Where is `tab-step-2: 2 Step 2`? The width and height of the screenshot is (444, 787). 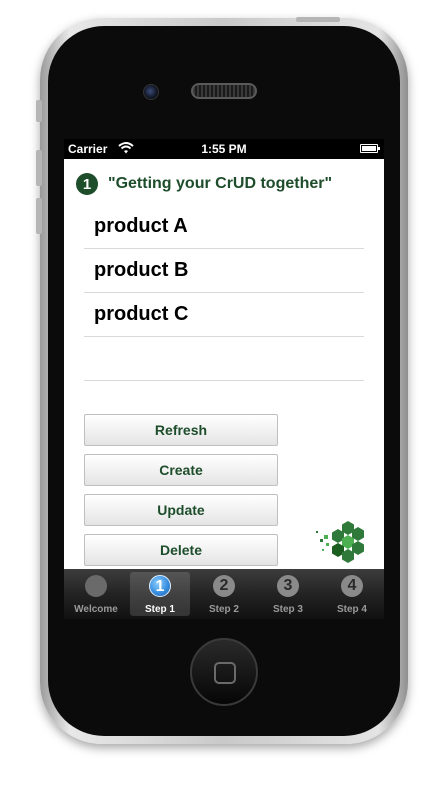 tab-step-2: 2 Step 2 is located at coordinates (224, 594).